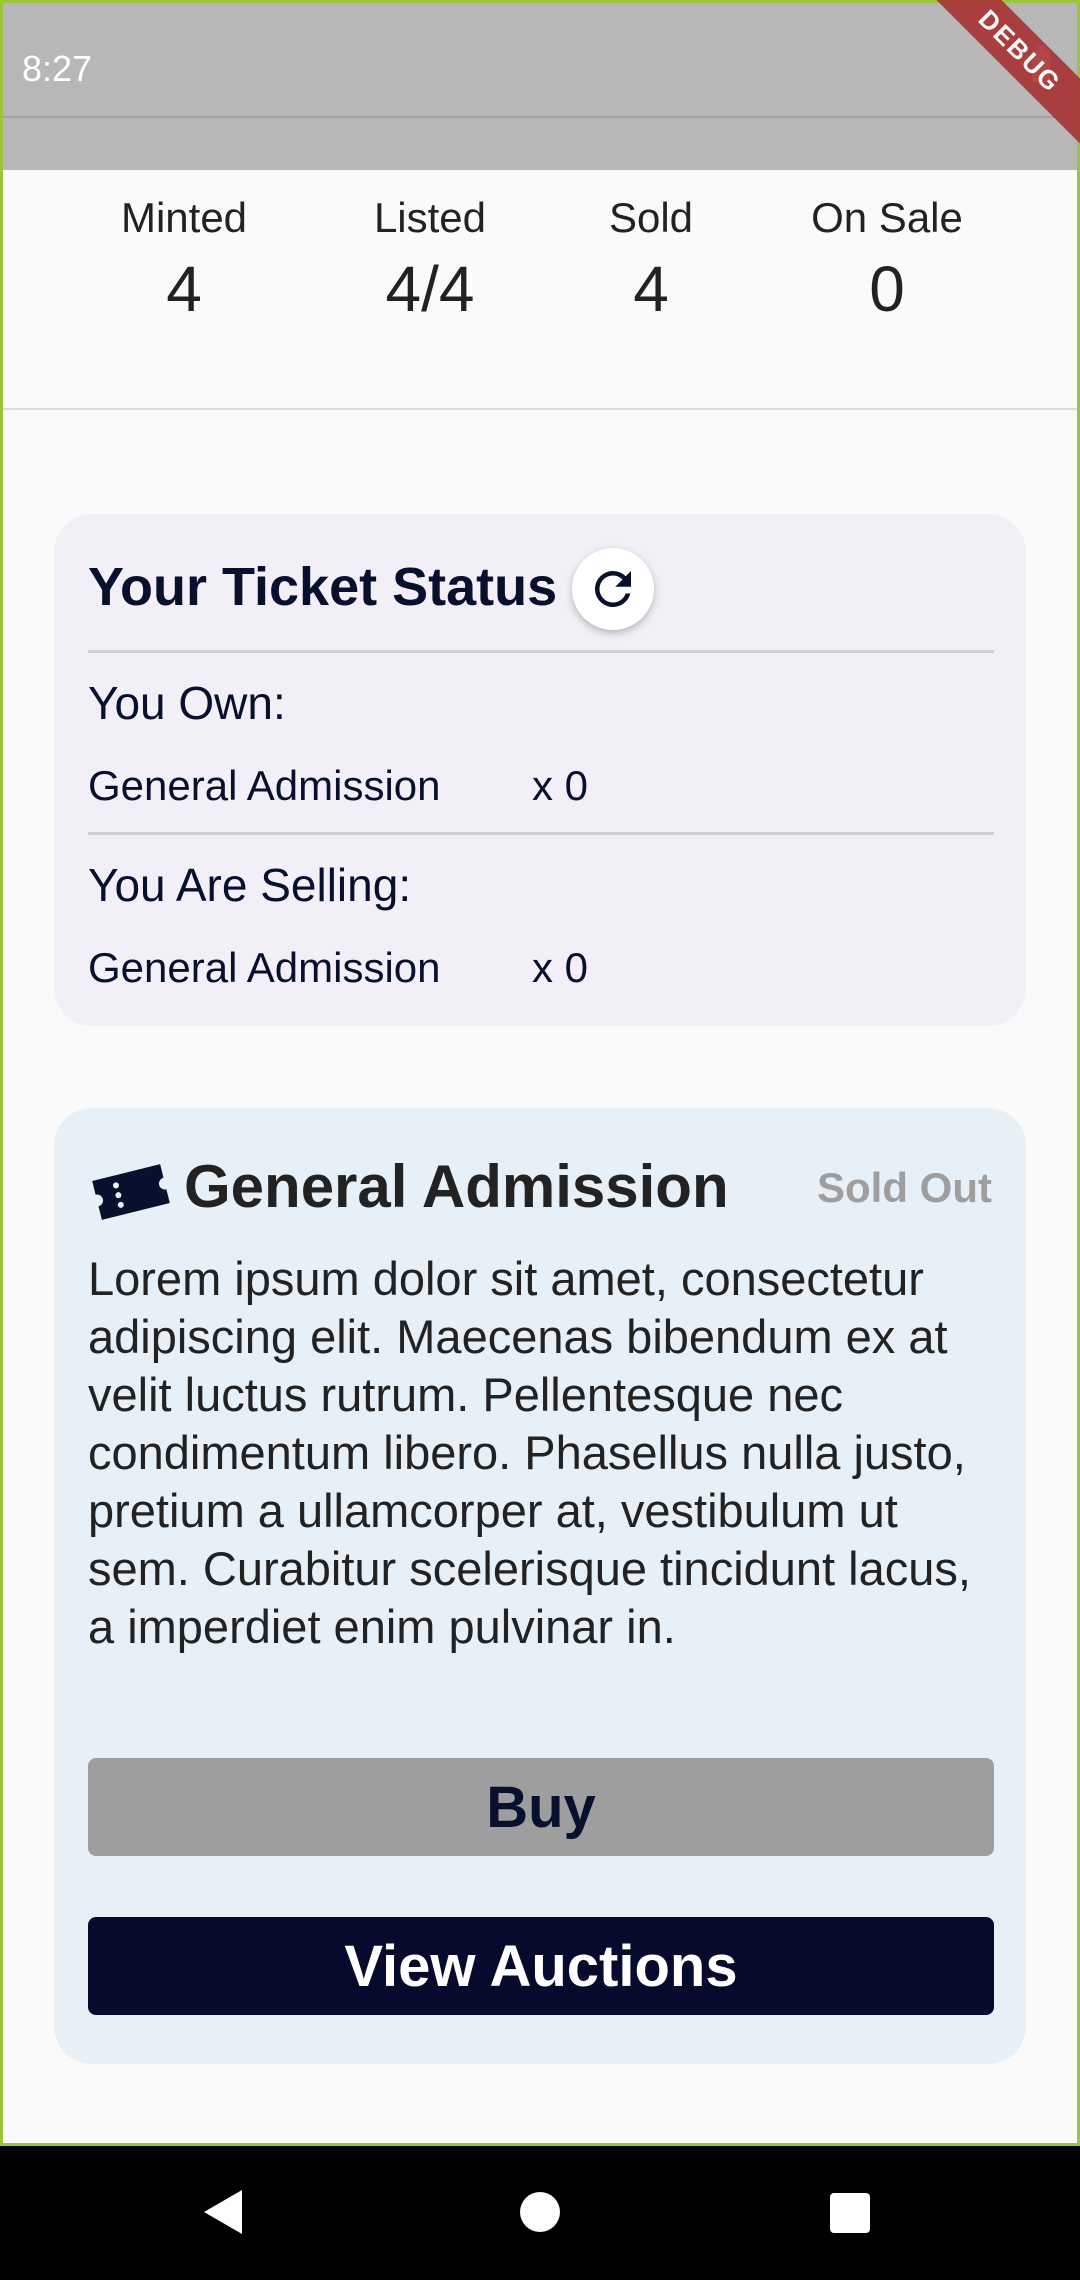 The image size is (1080, 2280). I want to click on stat-label: Minted, so click(184, 217).